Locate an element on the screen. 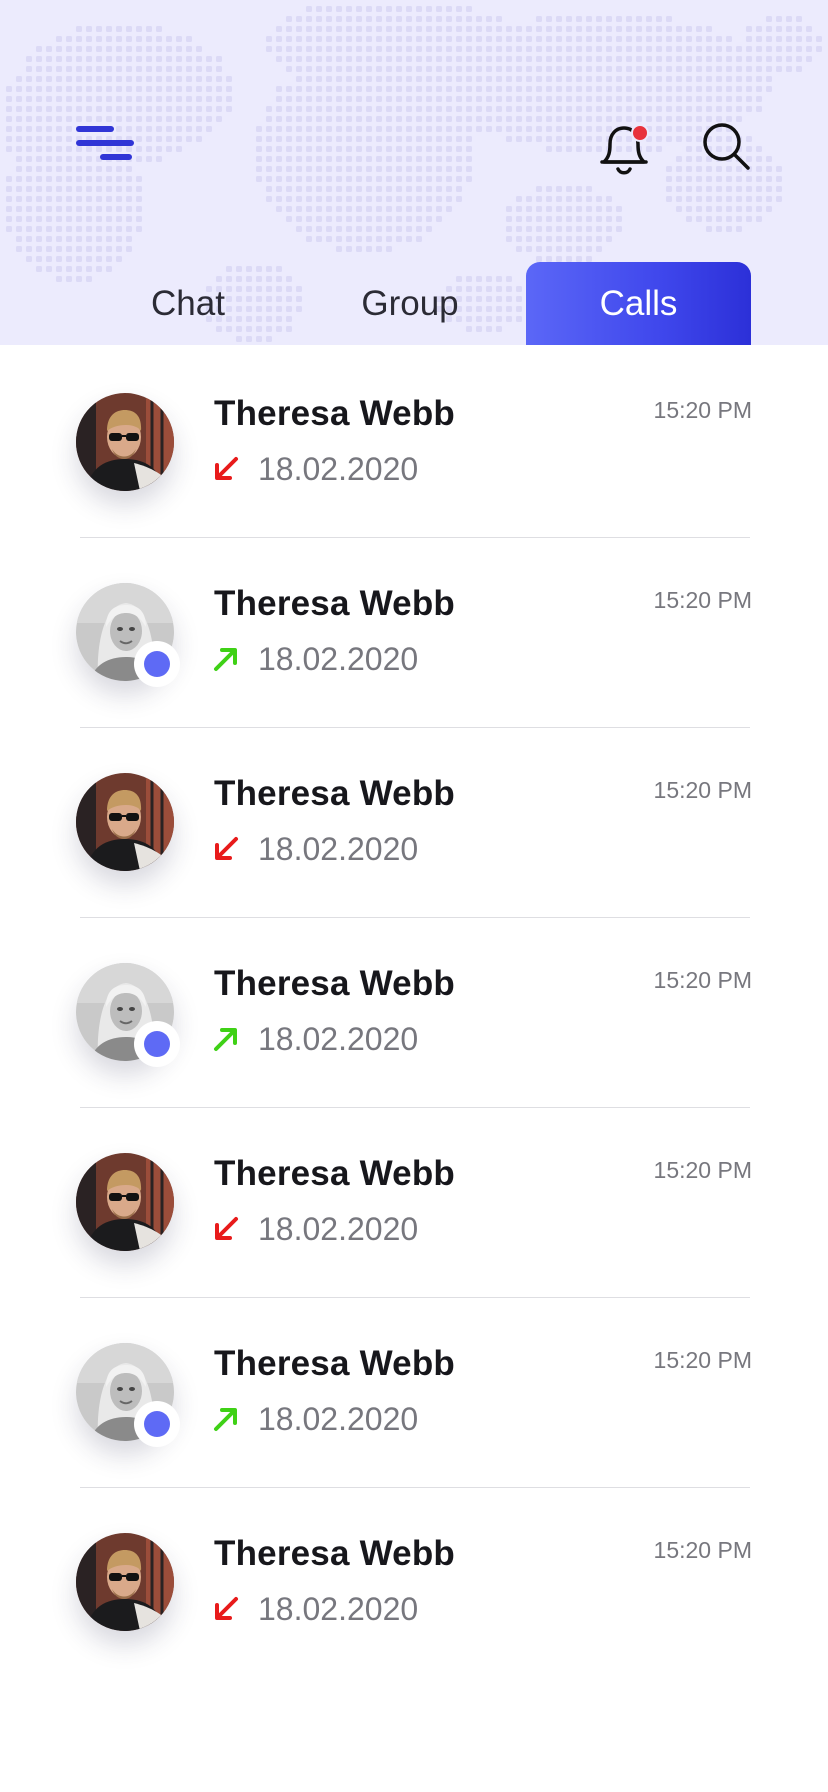 This screenshot has height=1792, width=828. call-row-2: Theresa Webb 18.02.2020 15:20 PM is located at coordinates (414, 605).